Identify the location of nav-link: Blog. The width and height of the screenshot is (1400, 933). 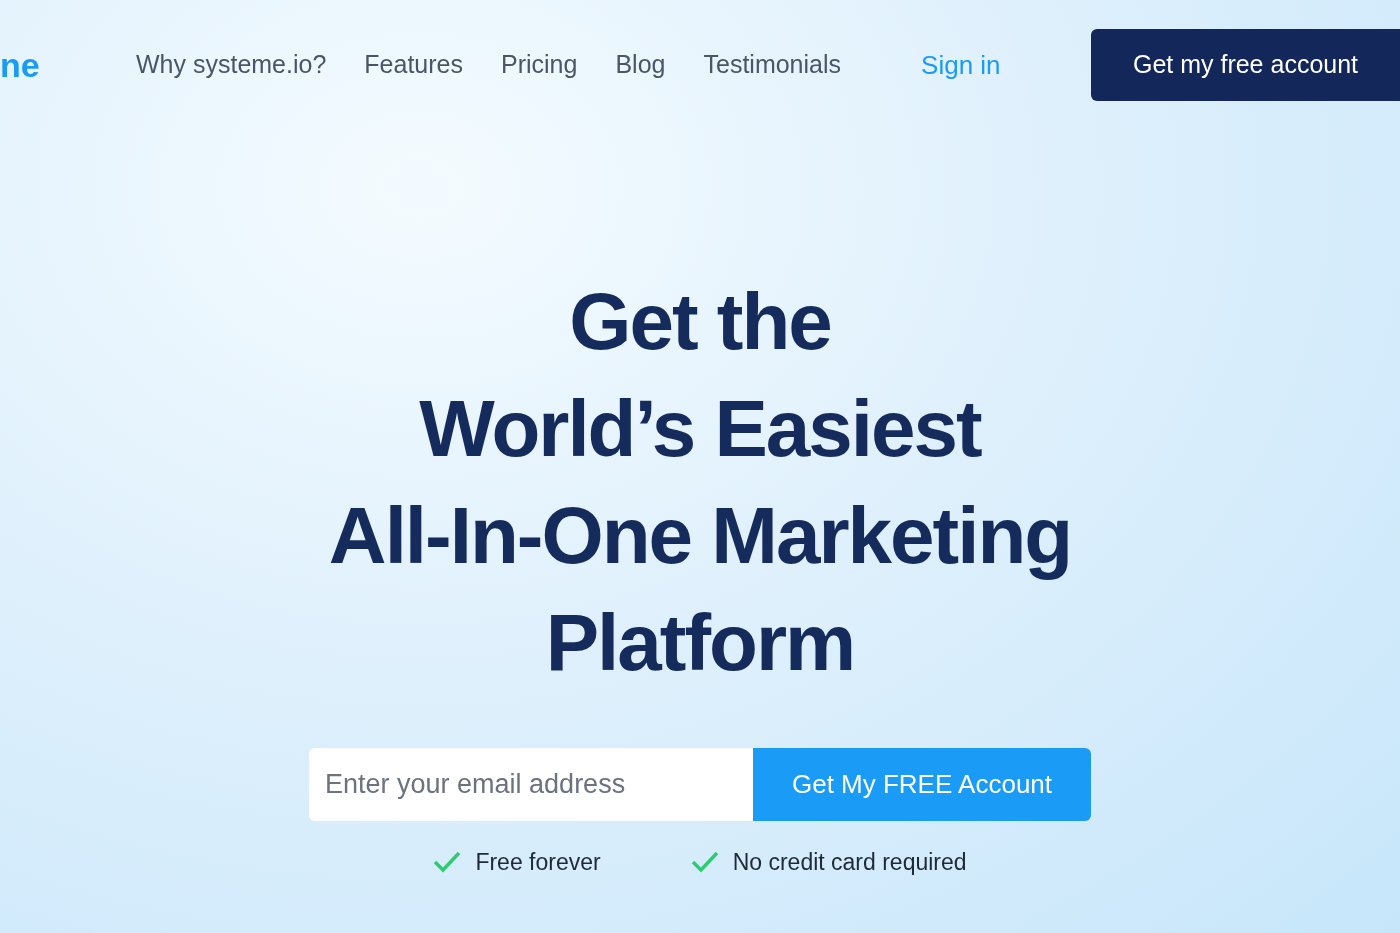
(640, 65).